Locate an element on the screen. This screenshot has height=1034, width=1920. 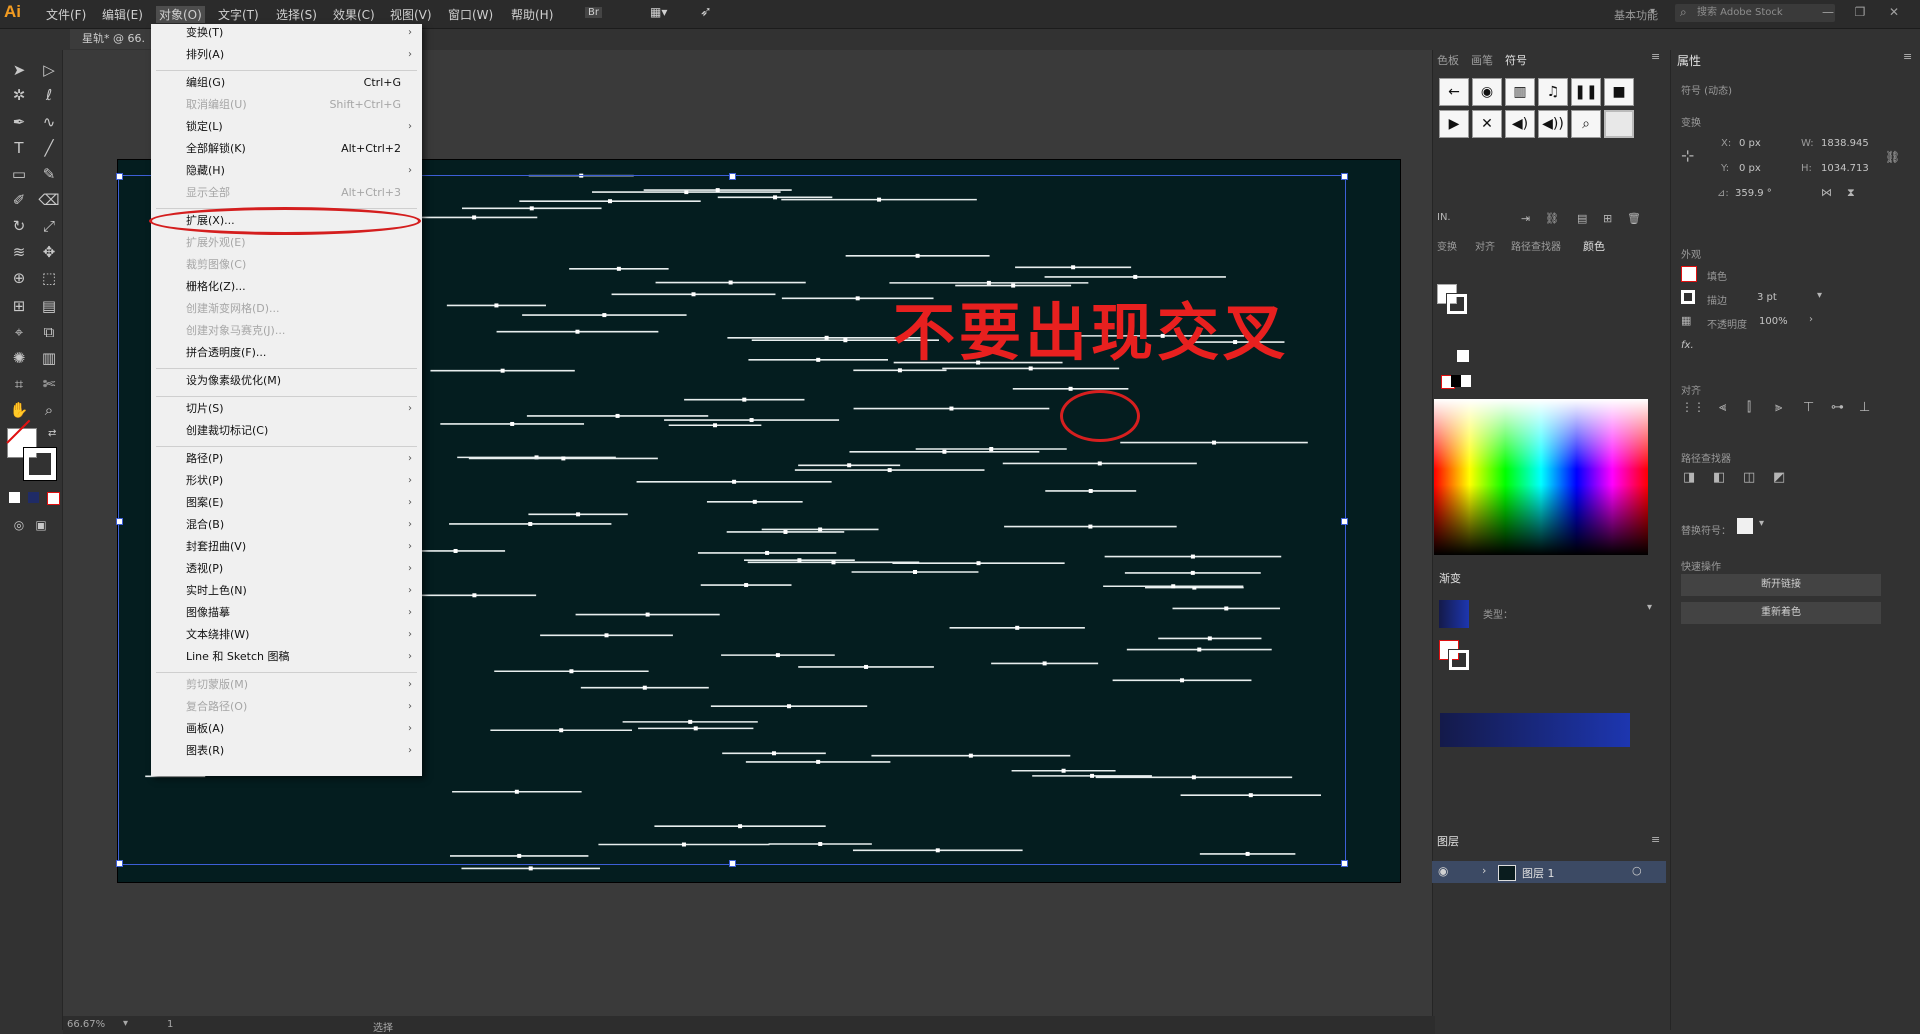
menu-view: 视图(V) is located at coordinates (411, 14).